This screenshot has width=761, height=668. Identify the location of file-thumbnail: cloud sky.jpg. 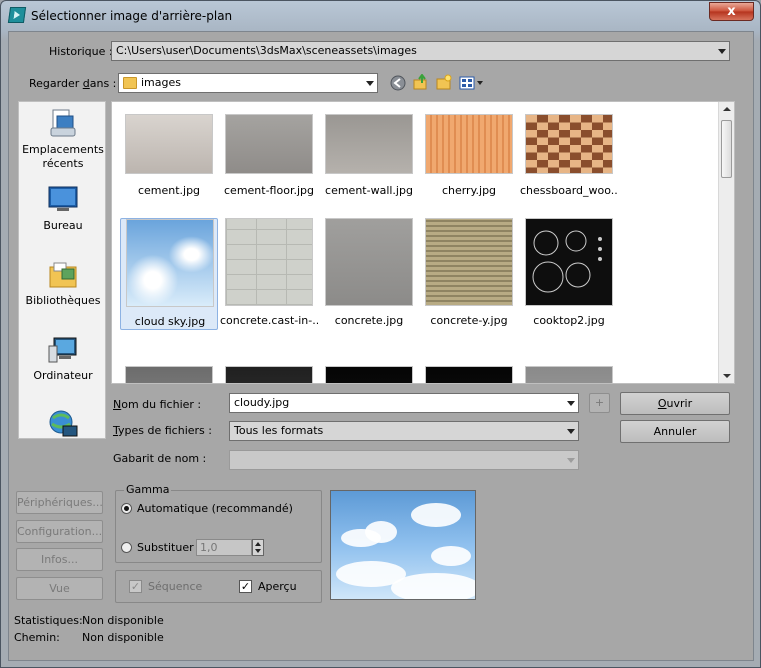
(169, 274).